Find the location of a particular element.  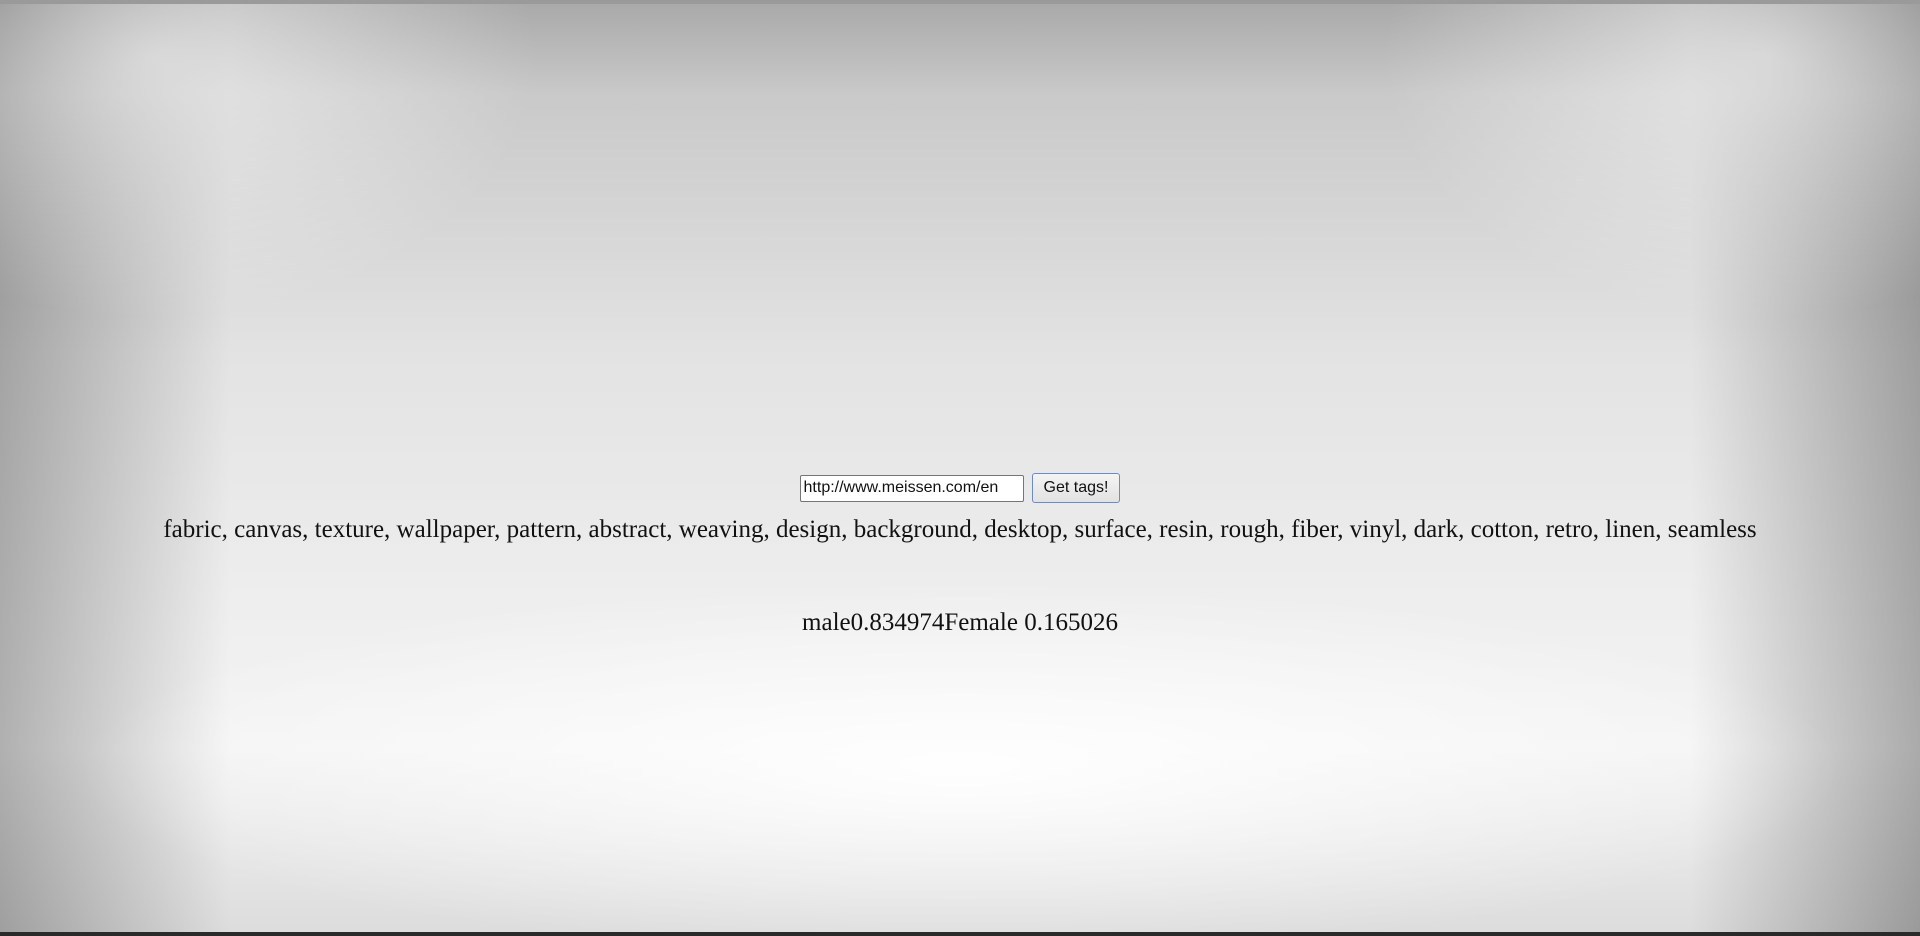

url-form: Get tags! is located at coordinates (960, 488).